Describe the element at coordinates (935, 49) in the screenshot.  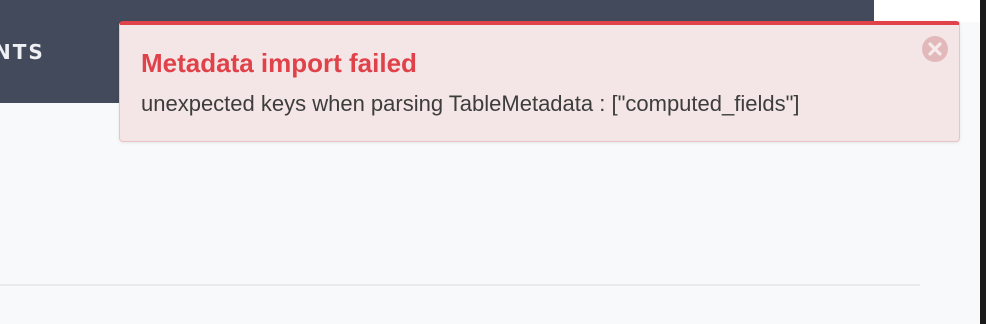
I see `close-circle-icon` at that location.